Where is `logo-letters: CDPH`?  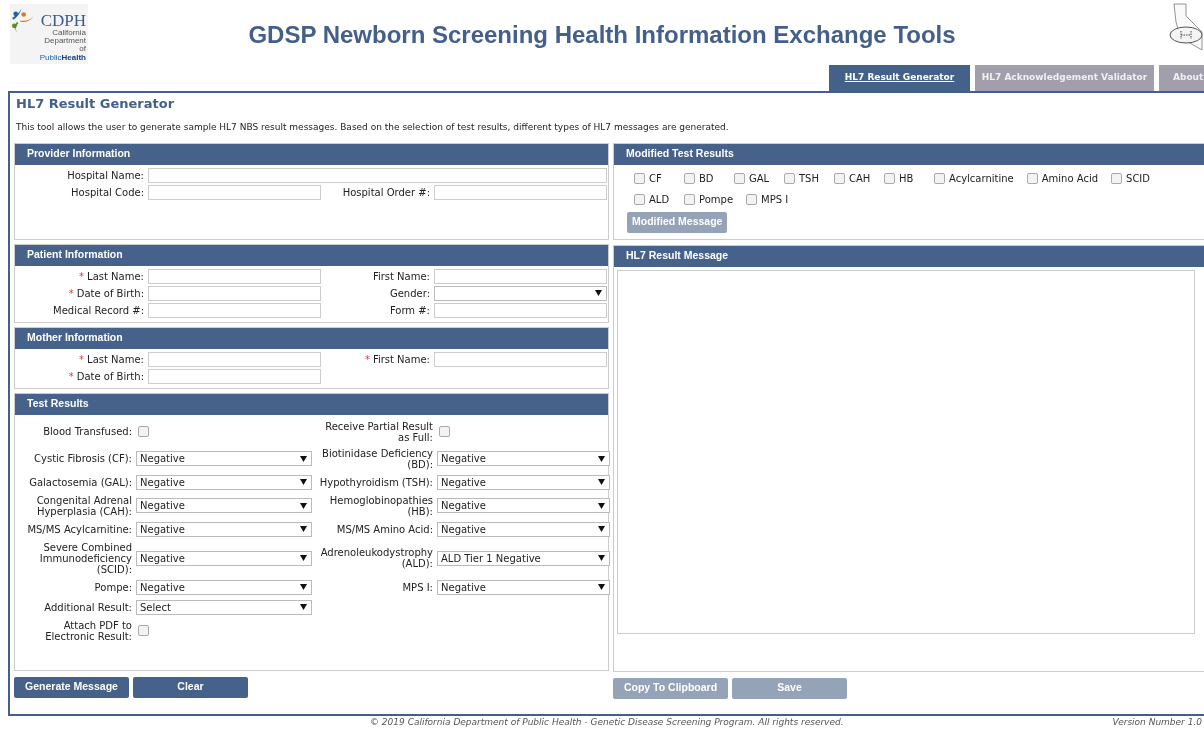 logo-letters: CDPH is located at coordinates (63, 20).